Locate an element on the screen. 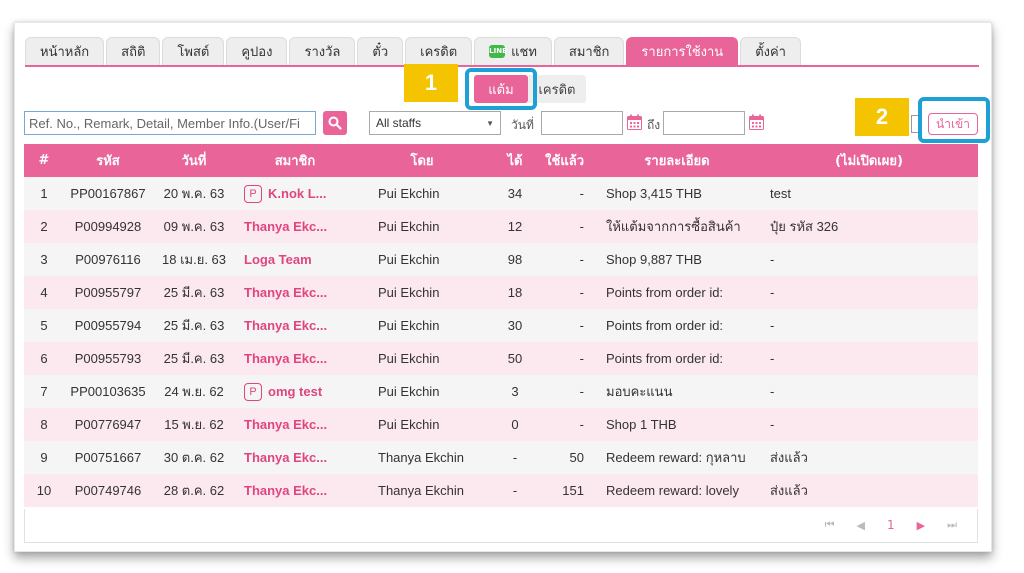  member-cell: Loga Team is located at coordinates (297, 259).